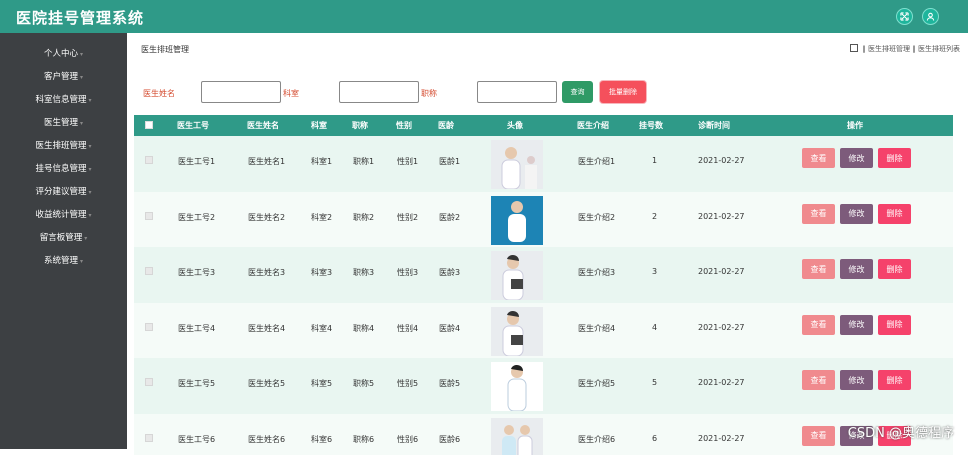  Describe the element at coordinates (321, 161) in the screenshot. I see `cell-department: 科室1` at that location.